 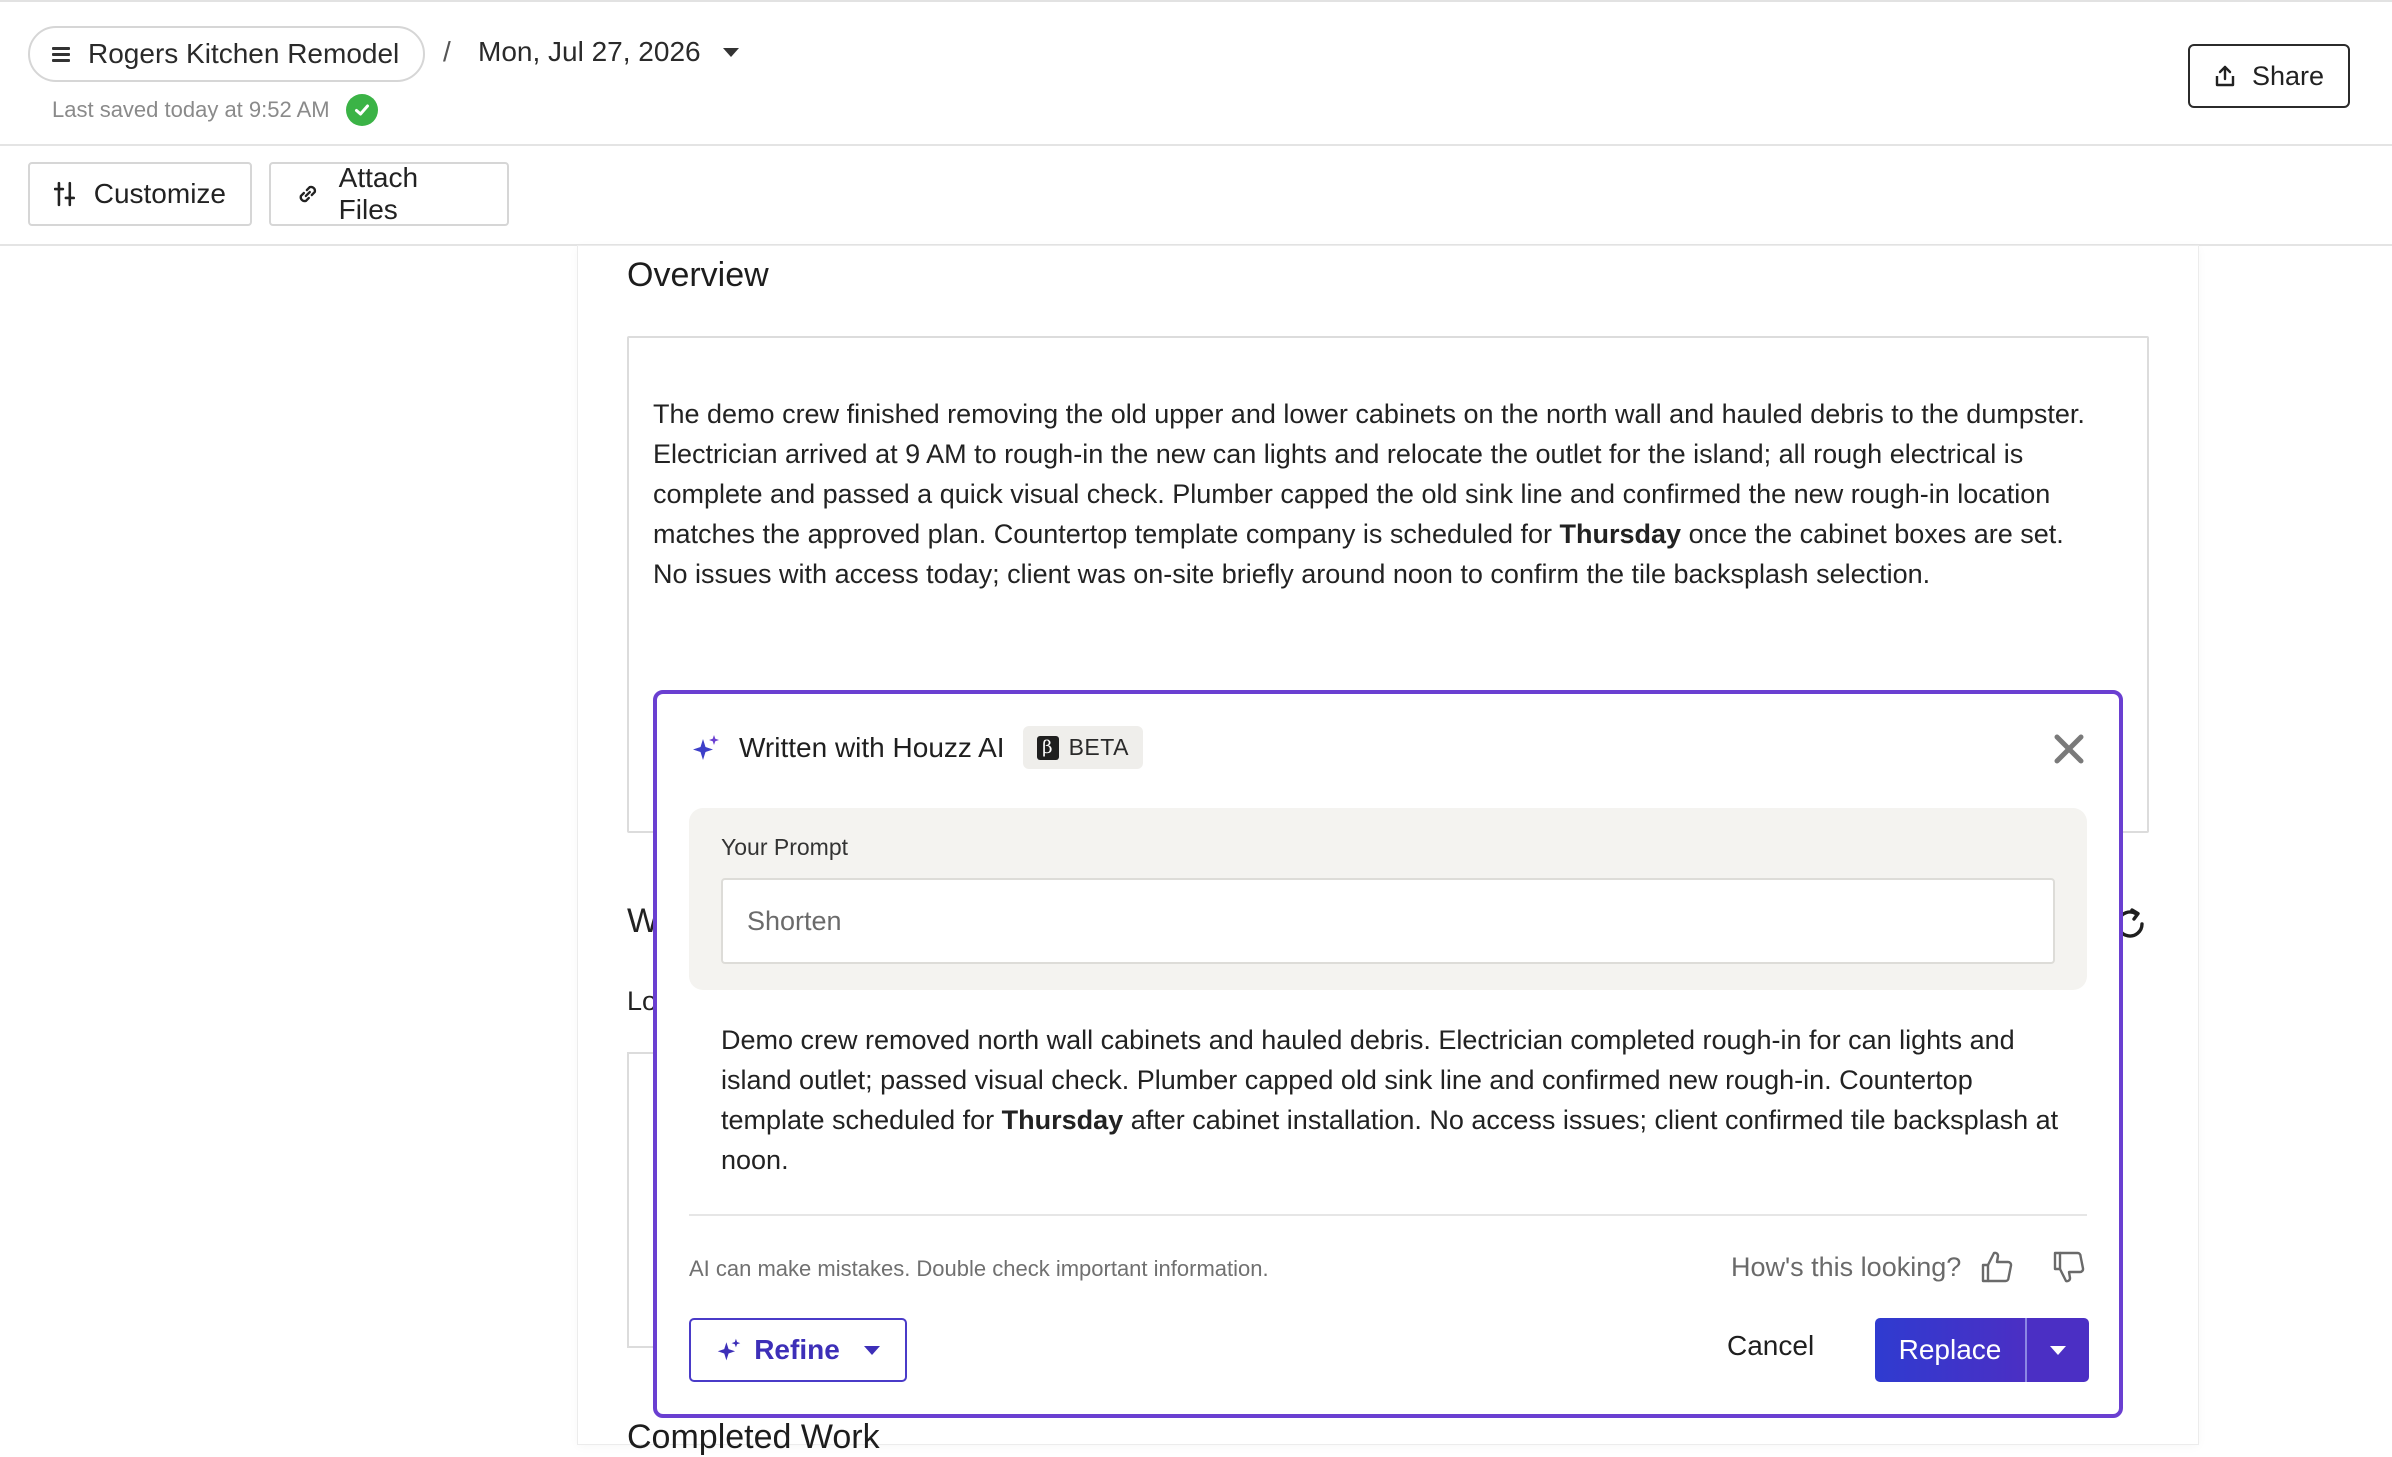 I want to click on feedback-prompt: How's this looking?, so click(x=1846, y=1266).